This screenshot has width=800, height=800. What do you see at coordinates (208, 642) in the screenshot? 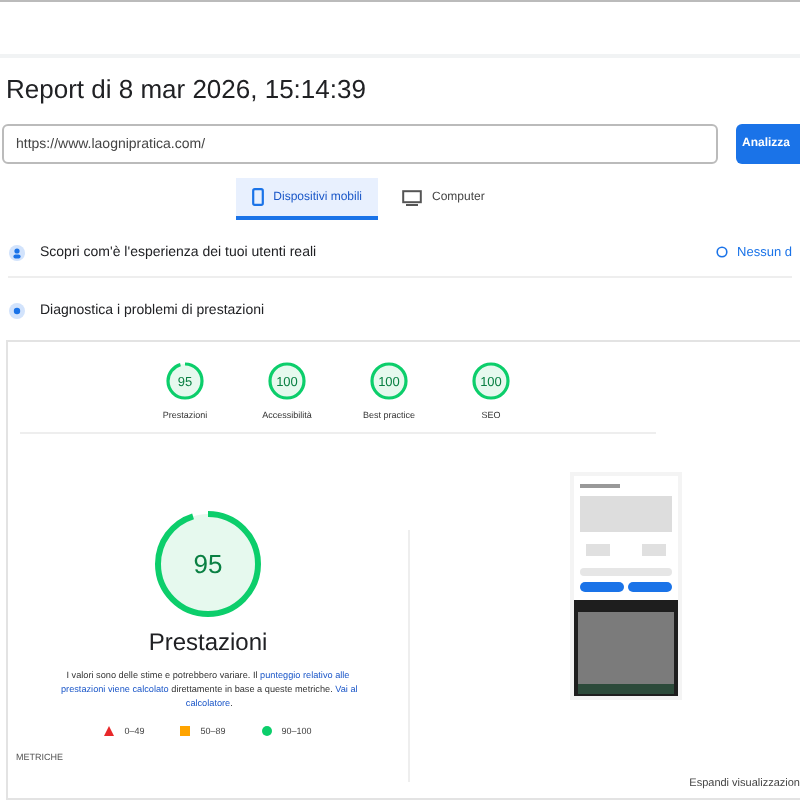
I see `score-title: Prestazioni` at bounding box center [208, 642].